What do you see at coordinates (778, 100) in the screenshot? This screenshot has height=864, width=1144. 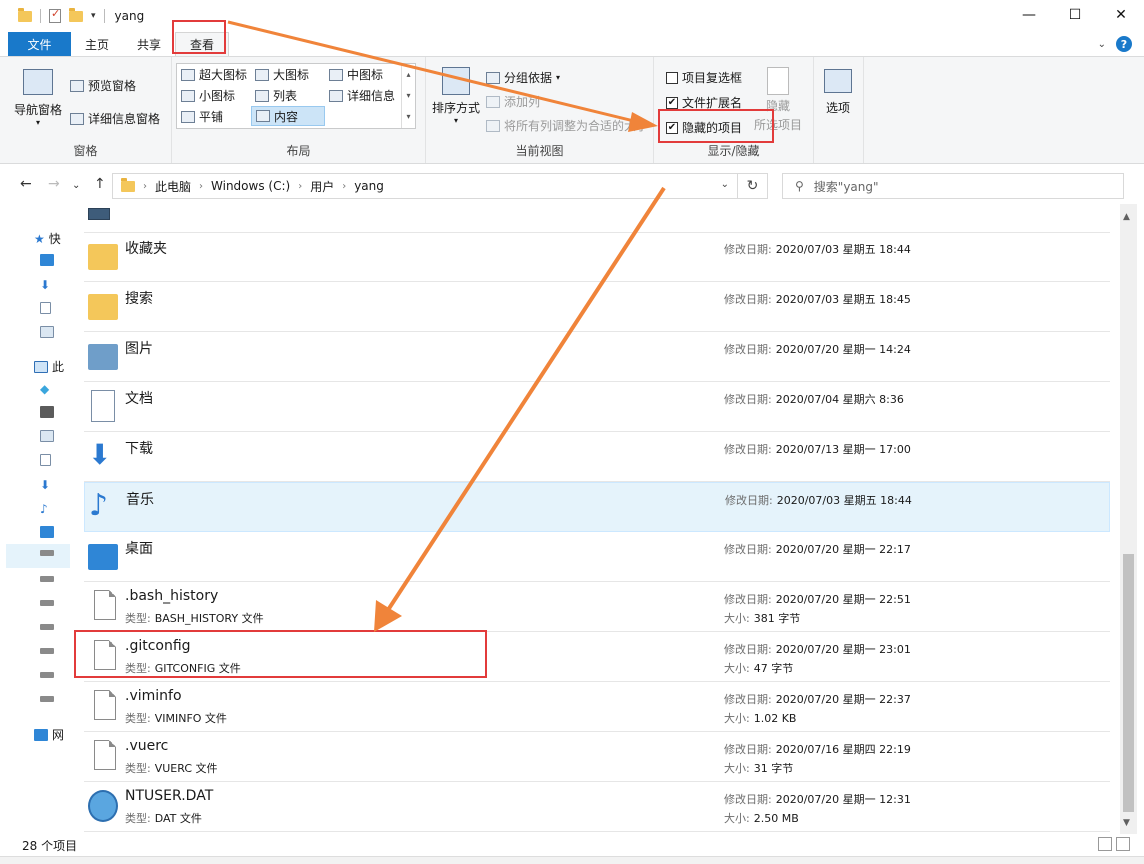 I see `hide-selected-button: 隐藏 所选项目` at bounding box center [778, 100].